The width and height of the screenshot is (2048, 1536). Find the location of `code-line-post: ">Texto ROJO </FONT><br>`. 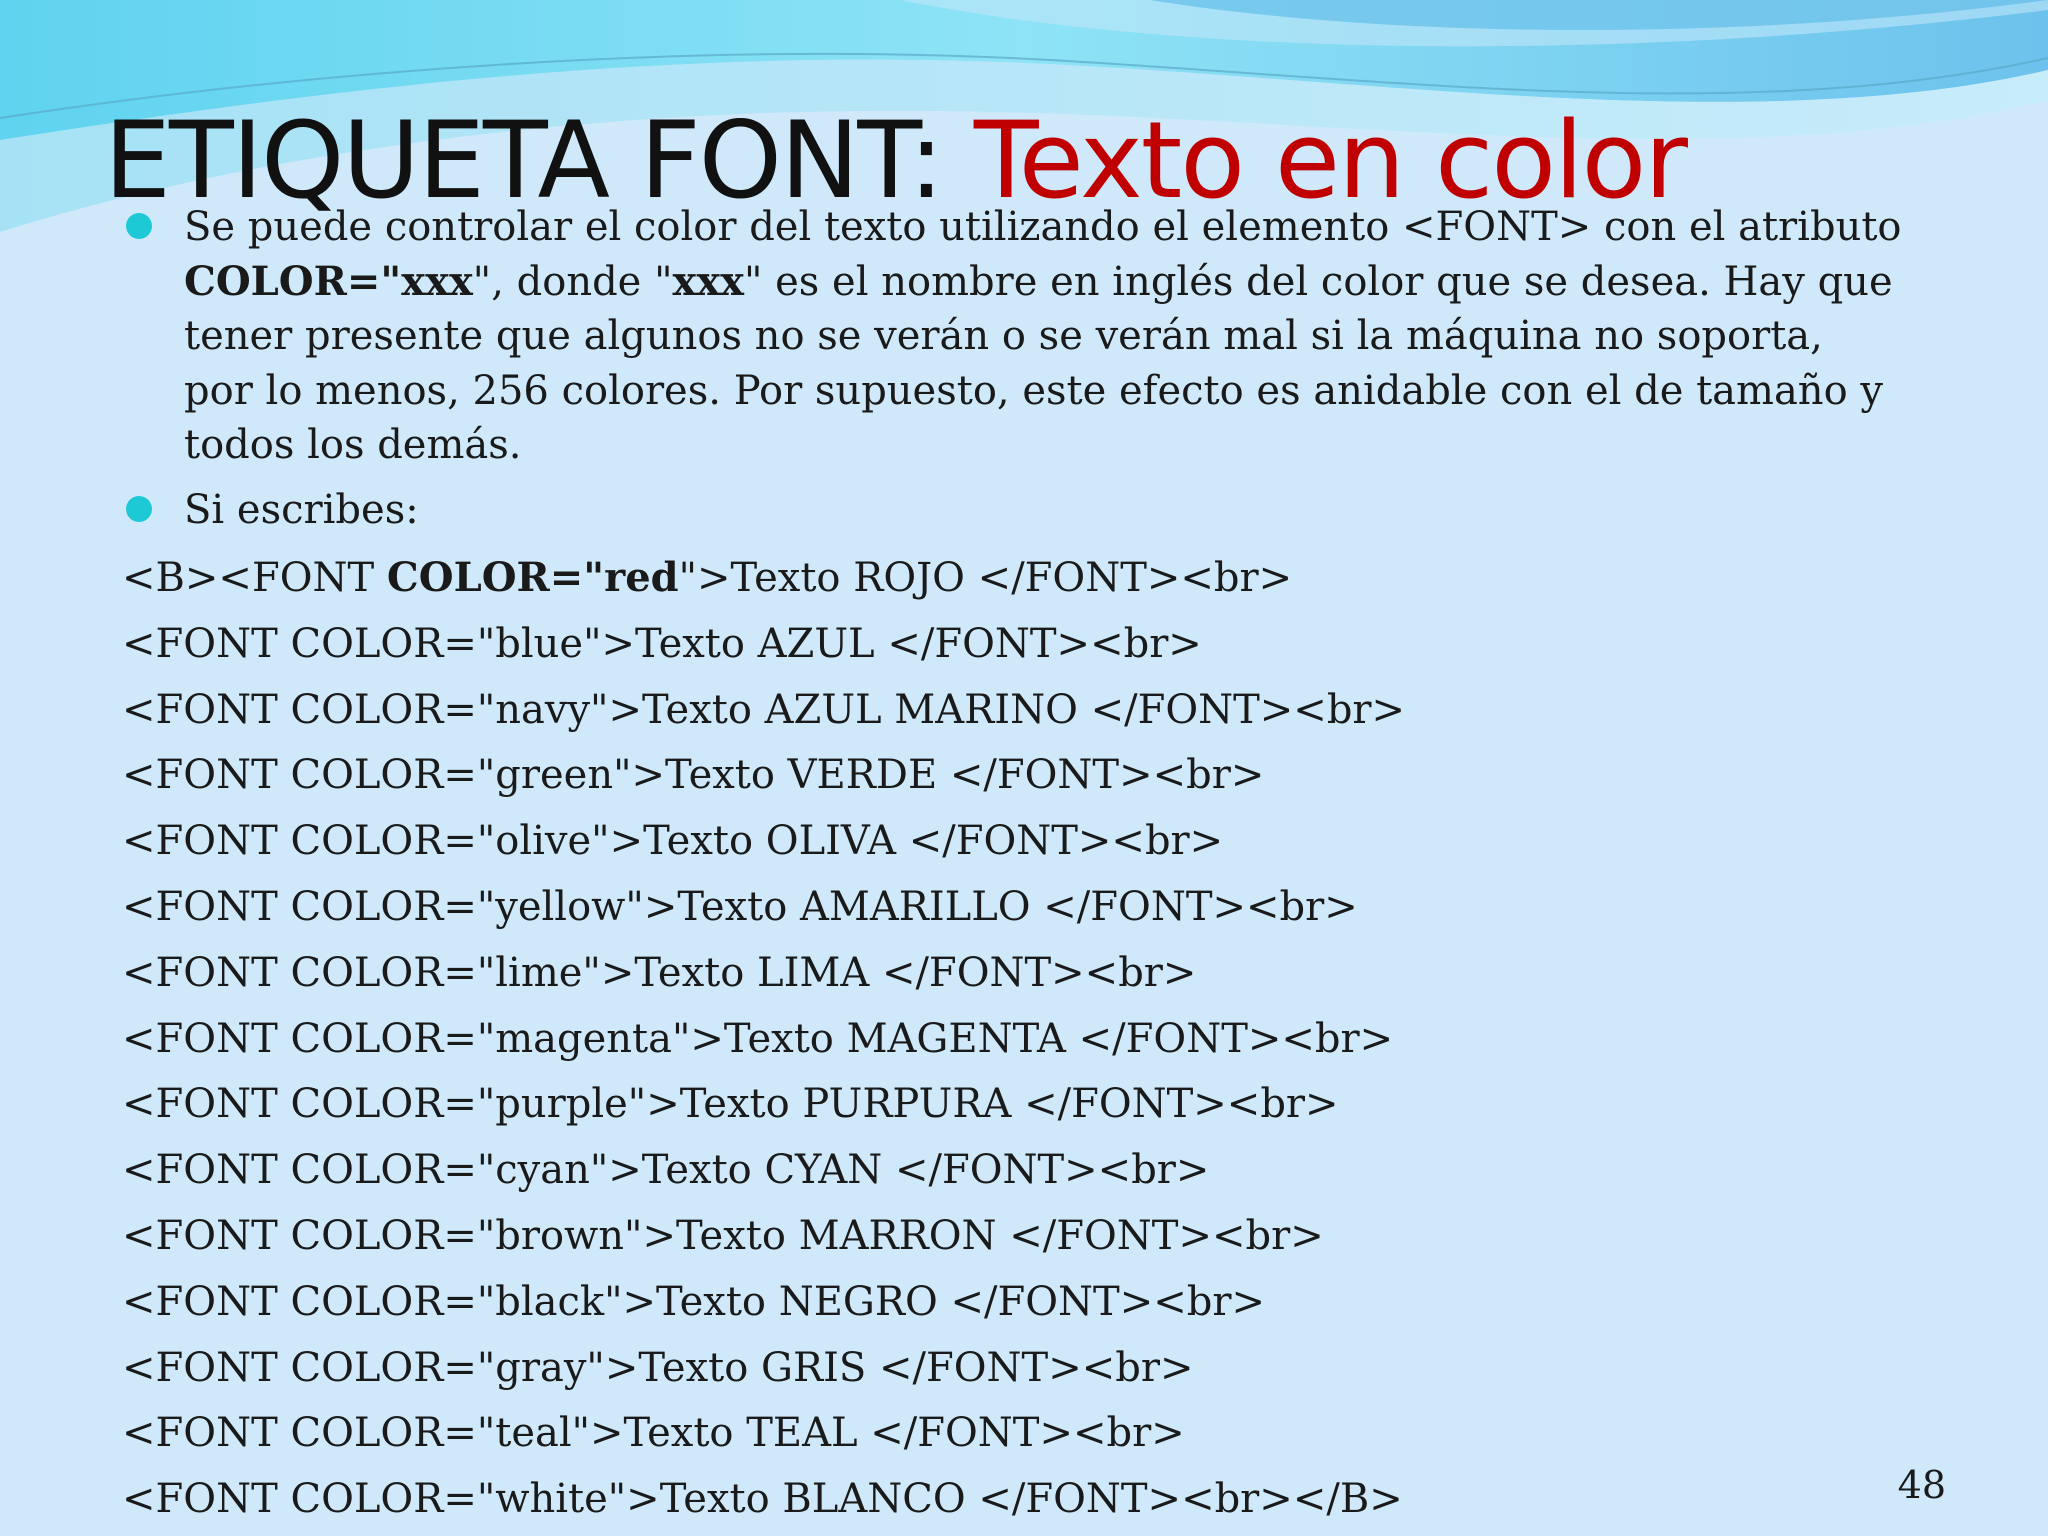

code-line-post: ">Texto ROJO </FONT><br> is located at coordinates (985, 578).